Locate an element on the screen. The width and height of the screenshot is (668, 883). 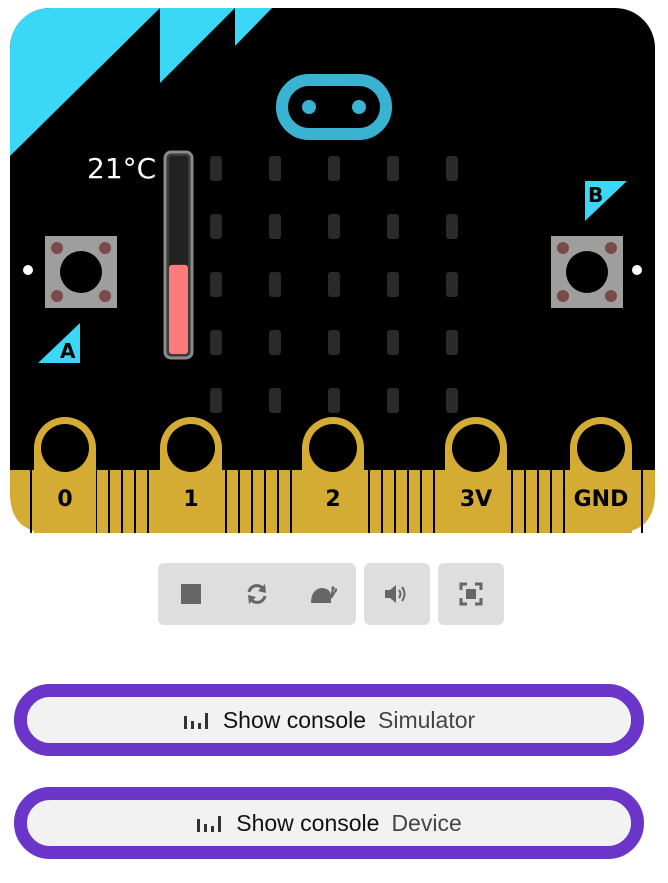
pin-label: 3V is located at coordinates (476, 499).